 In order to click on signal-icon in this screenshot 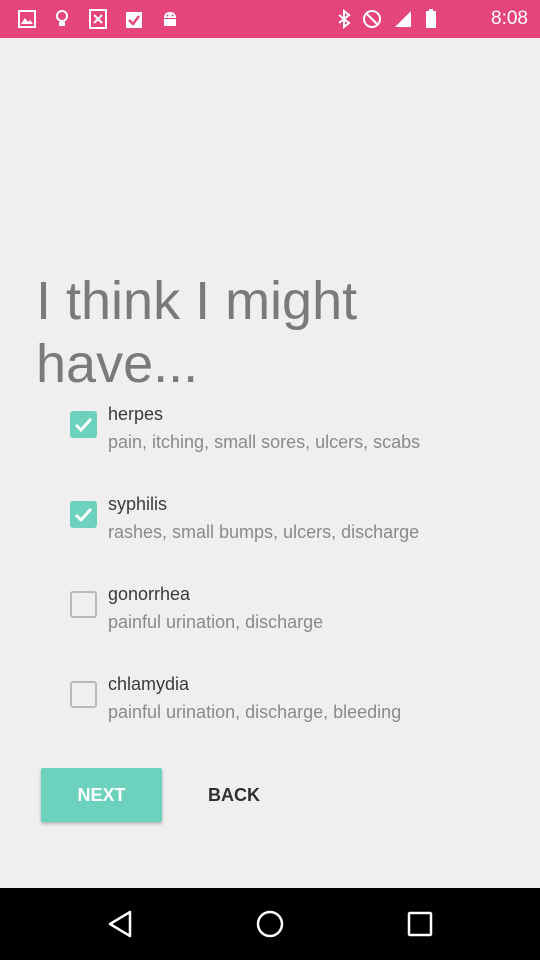, I will do `click(403, 19)`.